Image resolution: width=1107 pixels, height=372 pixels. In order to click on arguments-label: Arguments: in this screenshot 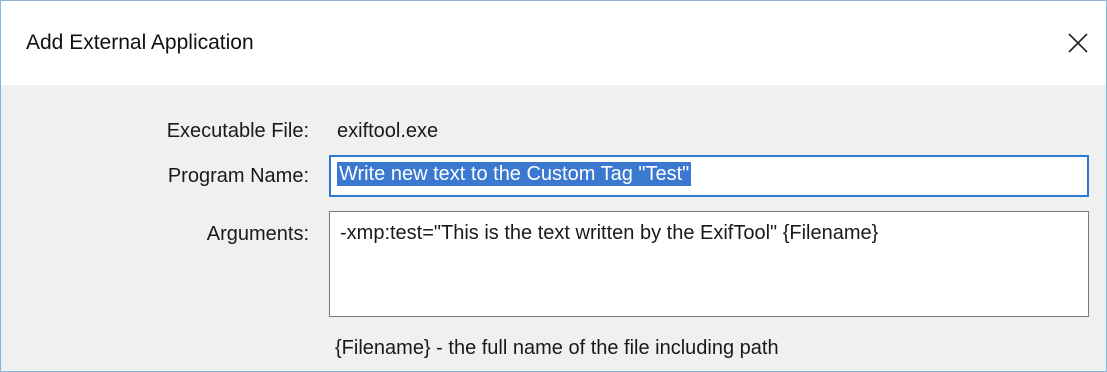, I will do `click(257, 234)`.